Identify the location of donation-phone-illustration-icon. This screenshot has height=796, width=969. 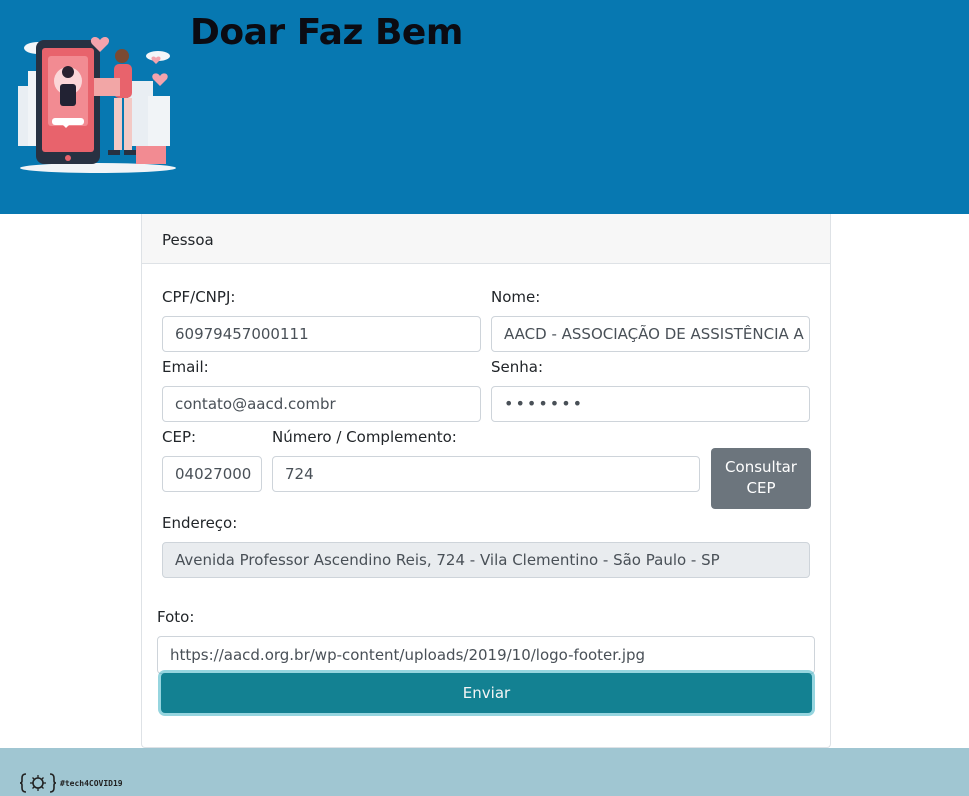
(97, 105).